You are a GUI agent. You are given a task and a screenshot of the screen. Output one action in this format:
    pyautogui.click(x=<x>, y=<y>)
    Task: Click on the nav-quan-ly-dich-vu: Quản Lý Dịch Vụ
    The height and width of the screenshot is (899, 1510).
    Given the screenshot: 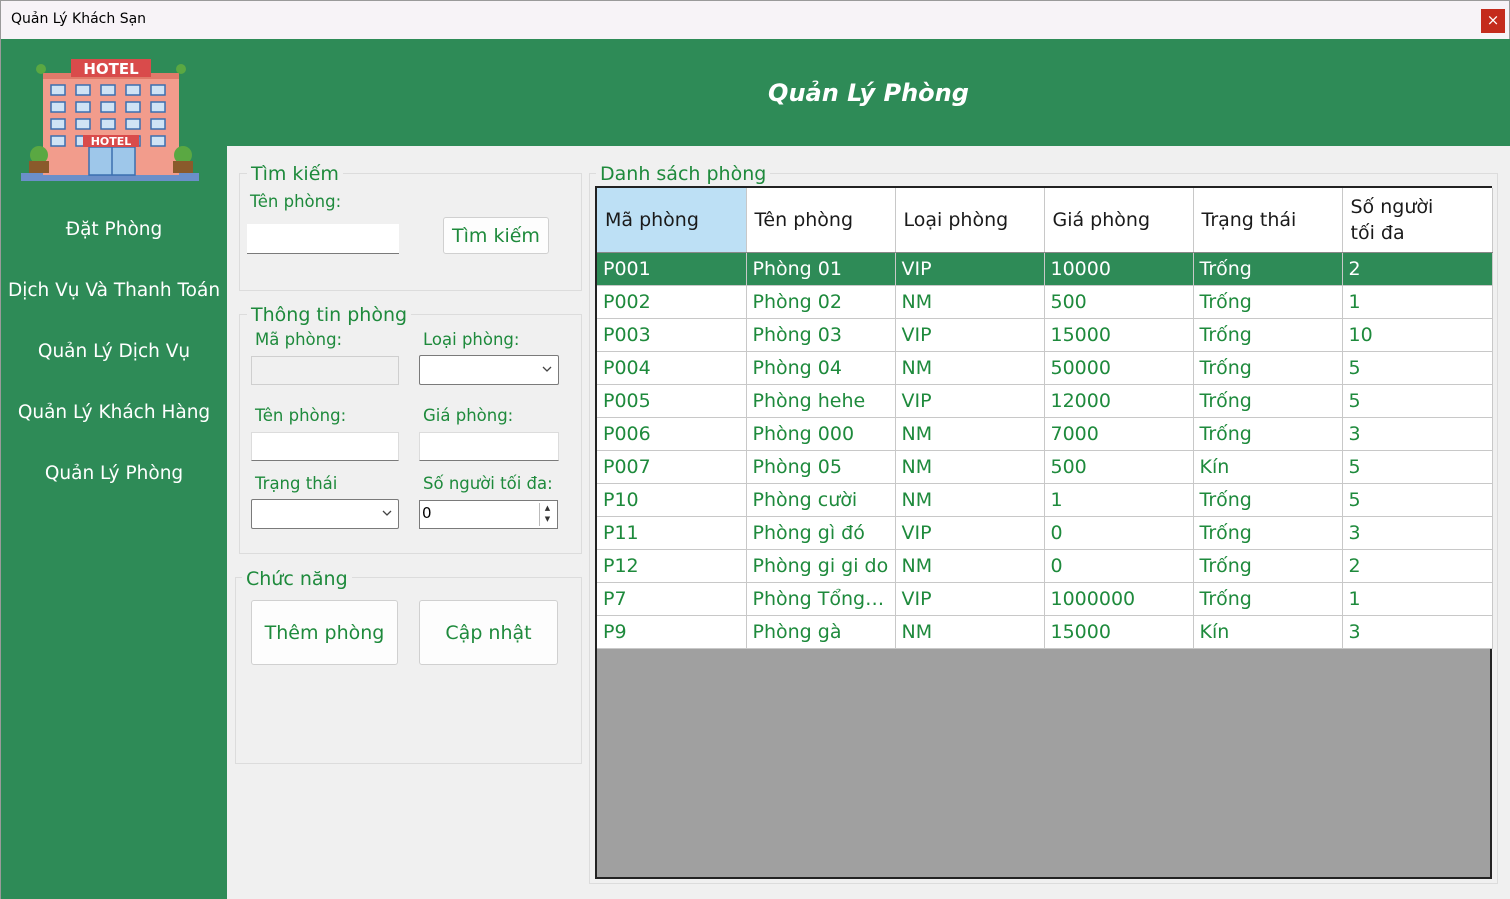 What is the action you would take?
    pyautogui.click(x=114, y=351)
    